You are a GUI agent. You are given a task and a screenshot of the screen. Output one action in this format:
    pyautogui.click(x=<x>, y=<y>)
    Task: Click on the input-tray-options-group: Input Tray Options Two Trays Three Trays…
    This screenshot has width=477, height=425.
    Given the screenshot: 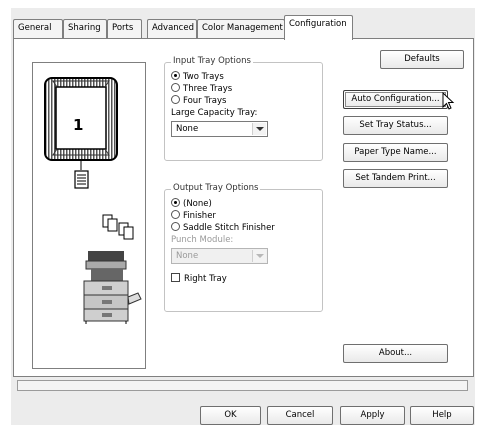 What is the action you would take?
    pyautogui.click(x=243, y=108)
    